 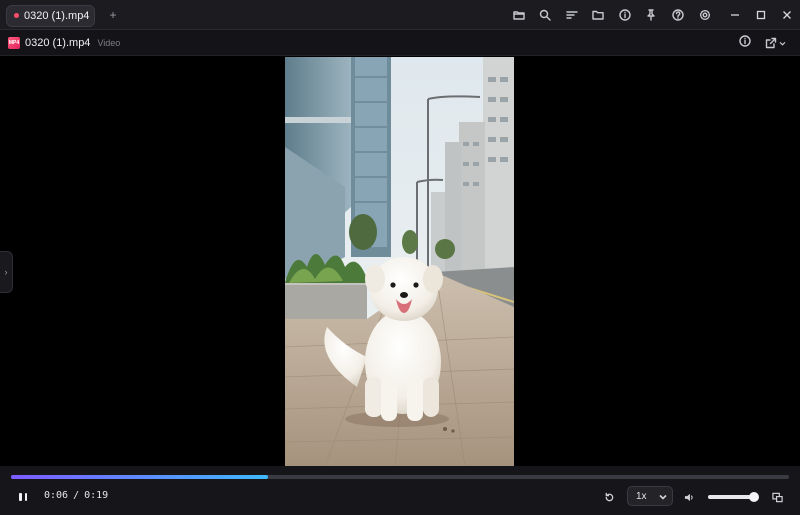 I want to click on progress-fill, so click(x=139, y=477).